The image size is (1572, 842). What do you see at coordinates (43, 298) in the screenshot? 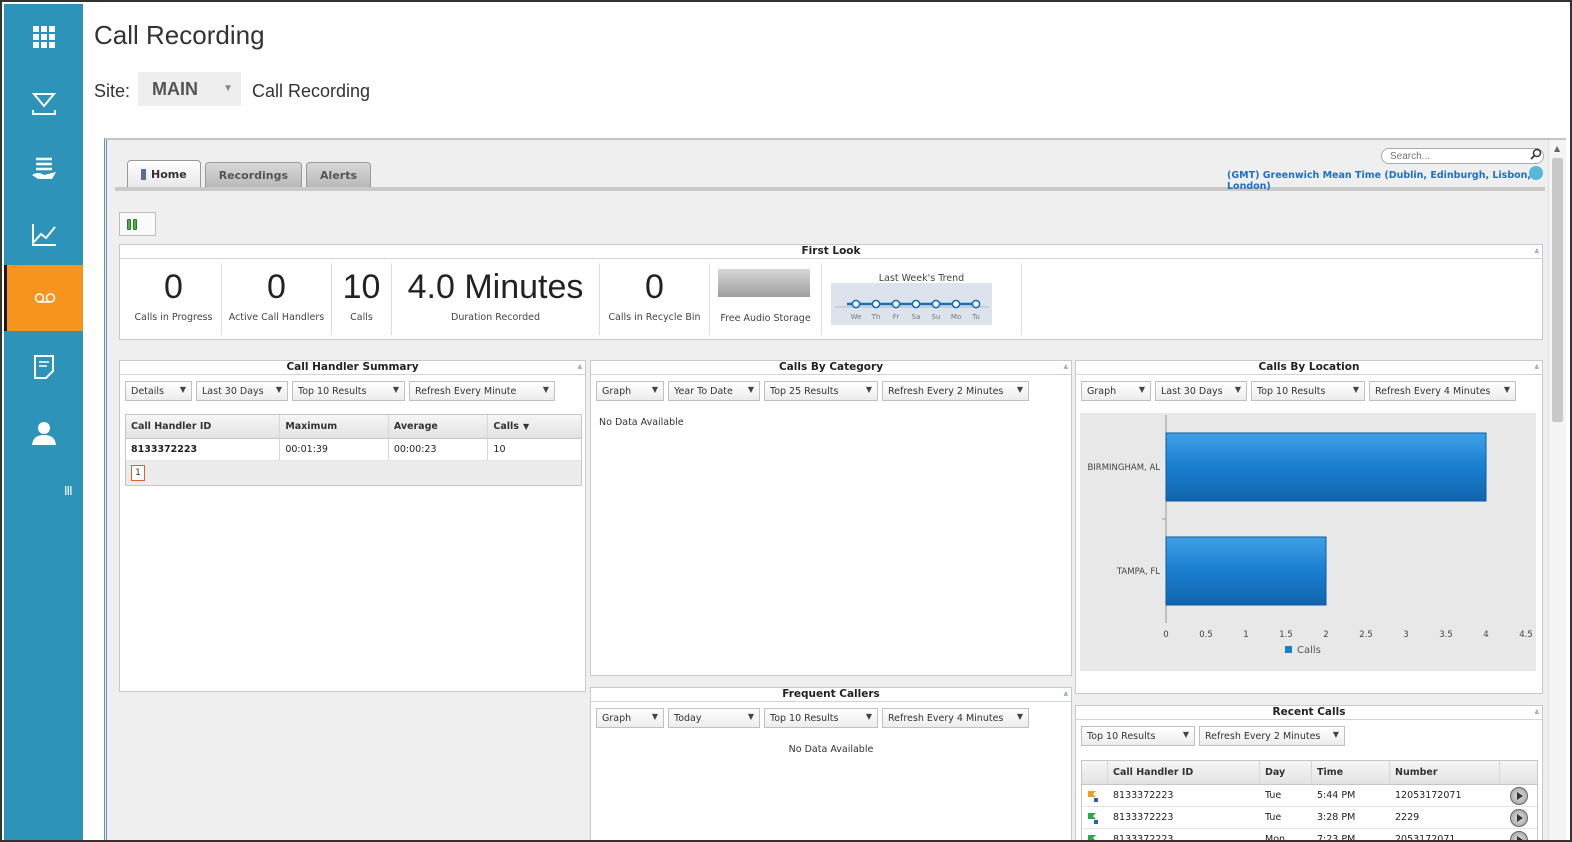
I see `sidebar-item-call-recording` at bounding box center [43, 298].